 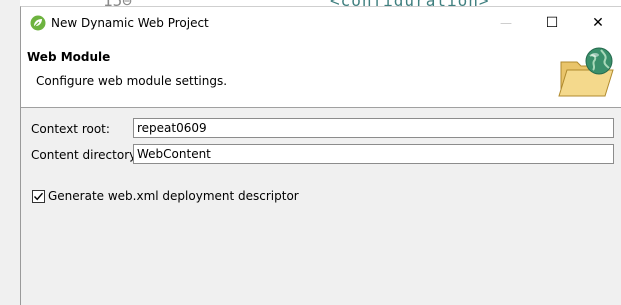 I want to click on window-title: New Dynamic Web Project, so click(x=130, y=23).